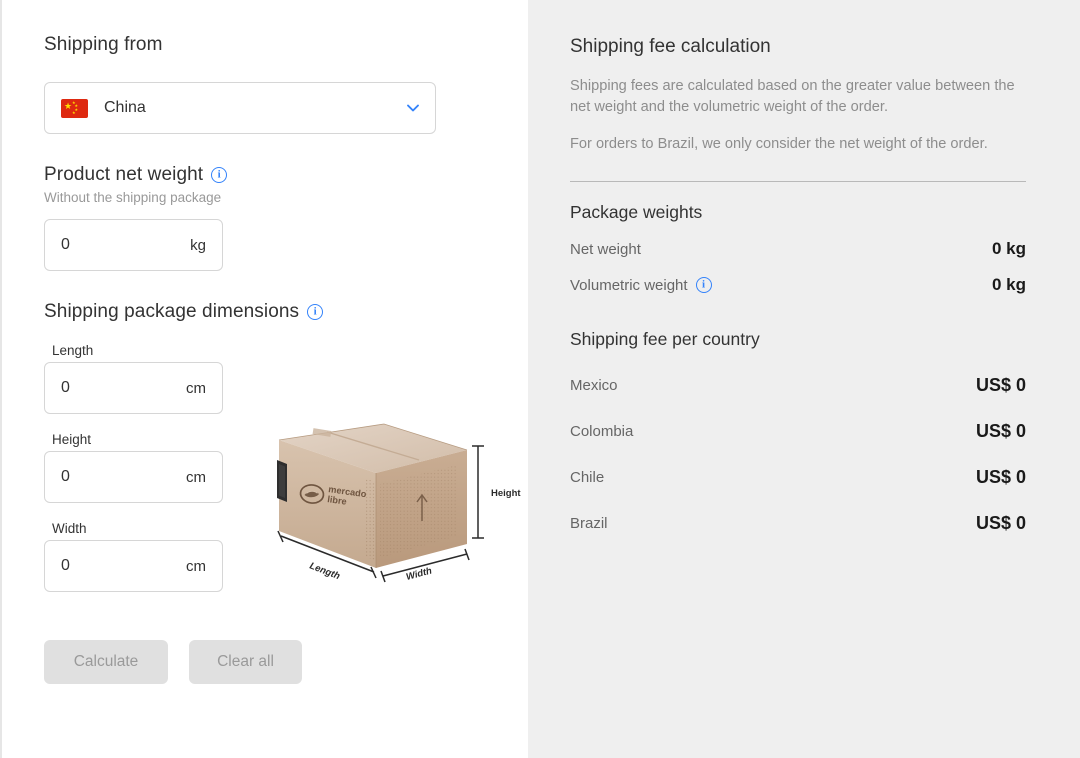  I want to click on selected-country-label: China, so click(125, 107).